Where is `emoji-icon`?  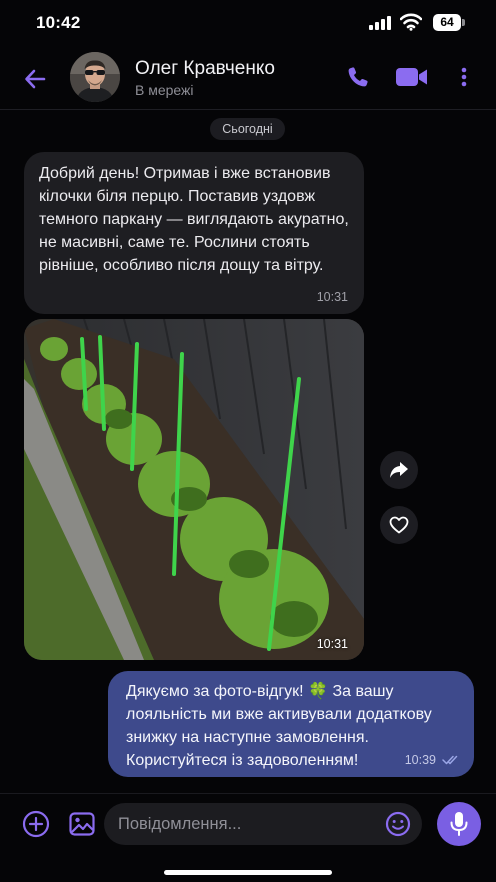 emoji-icon is located at coordinates (398, 824).